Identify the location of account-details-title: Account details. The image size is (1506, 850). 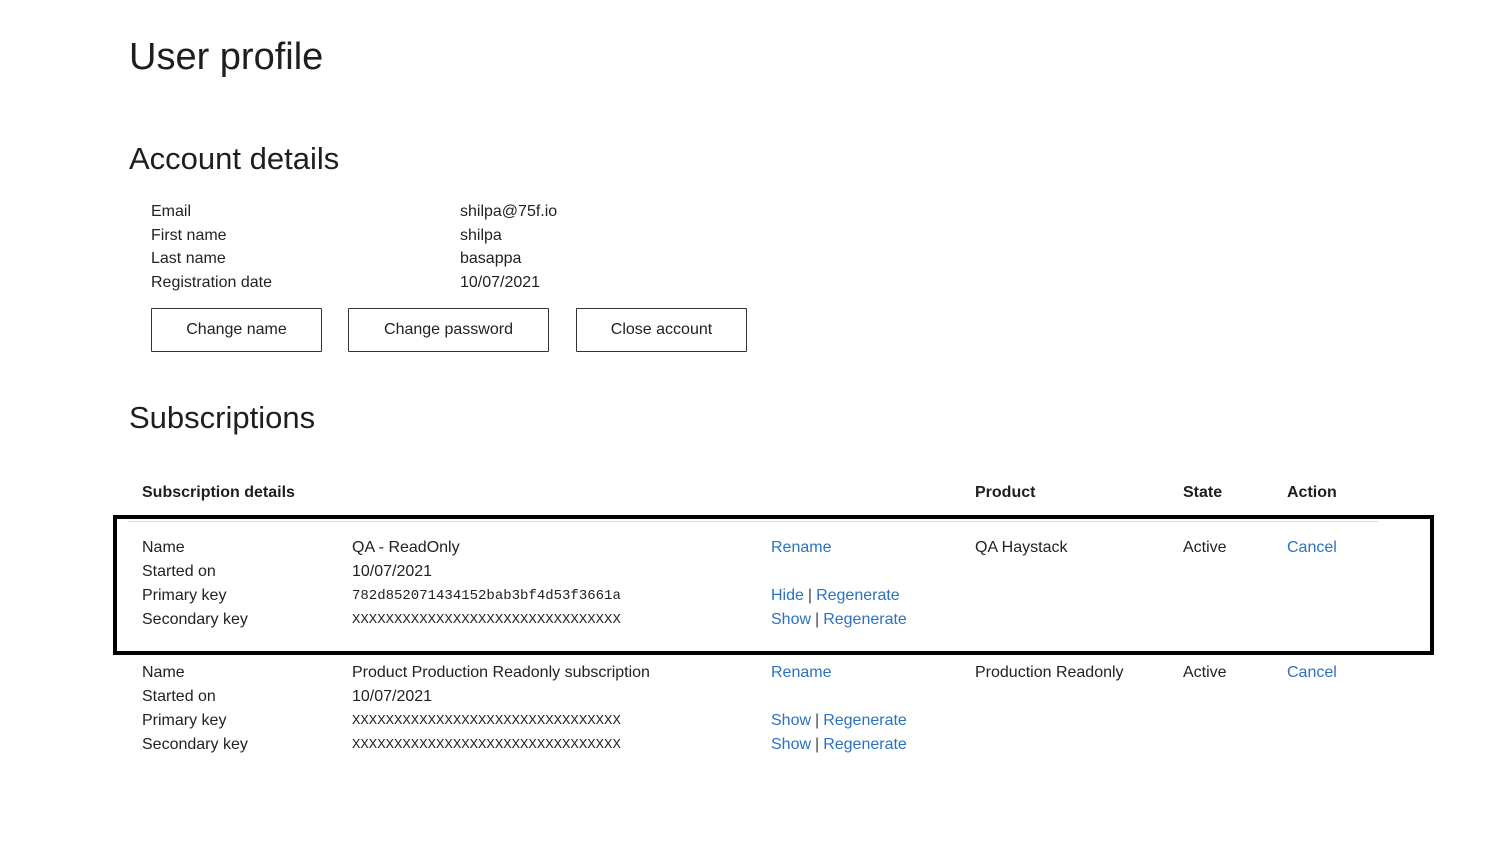
(234, 158).